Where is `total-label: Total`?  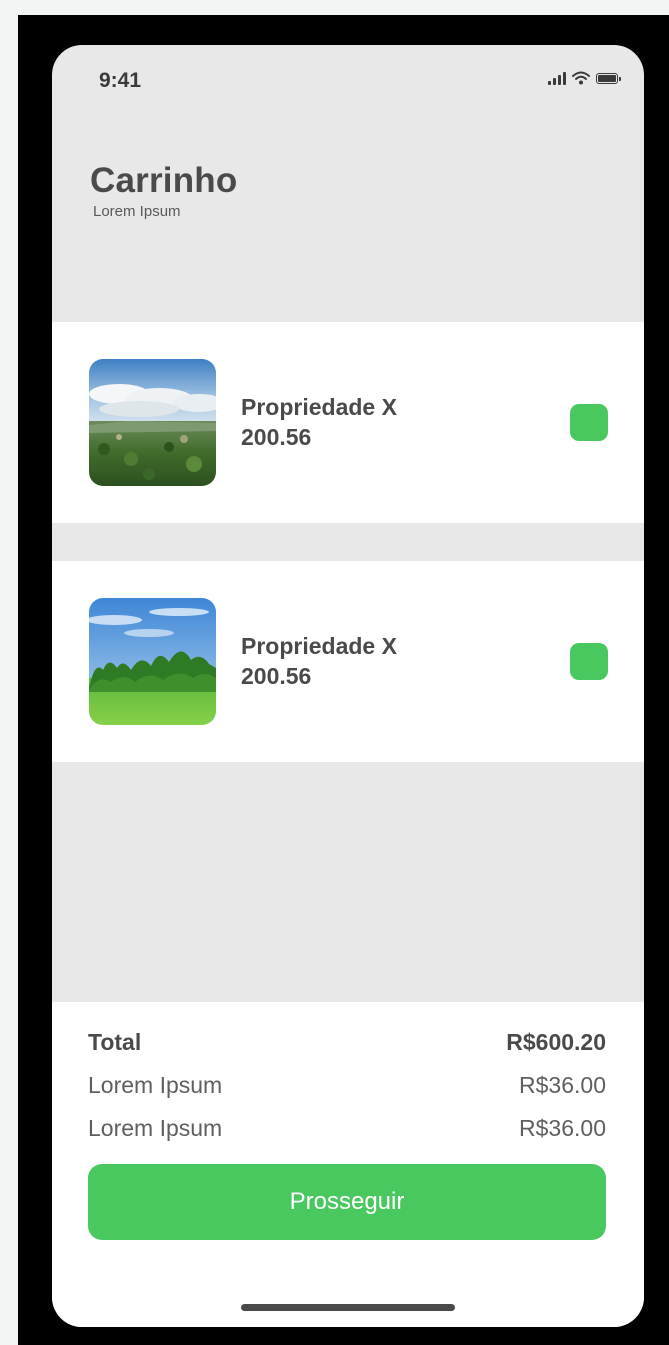
total-label: Total is located at coordinates (115, 1042).